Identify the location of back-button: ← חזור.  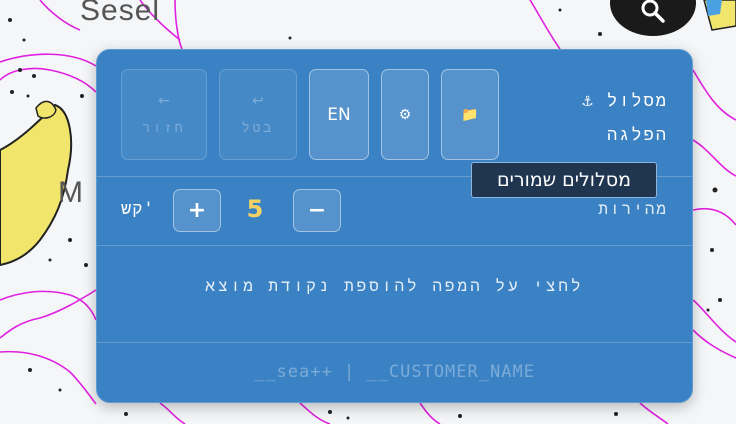
(164, 114).